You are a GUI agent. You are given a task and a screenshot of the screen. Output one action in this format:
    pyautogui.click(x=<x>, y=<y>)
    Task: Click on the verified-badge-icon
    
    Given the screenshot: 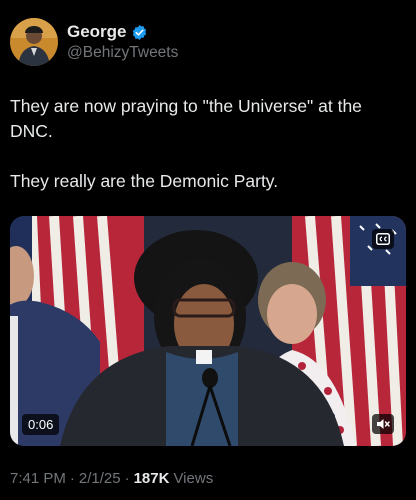 What is the action you would take?
    pyautogui.click(x=139, y=32)
    